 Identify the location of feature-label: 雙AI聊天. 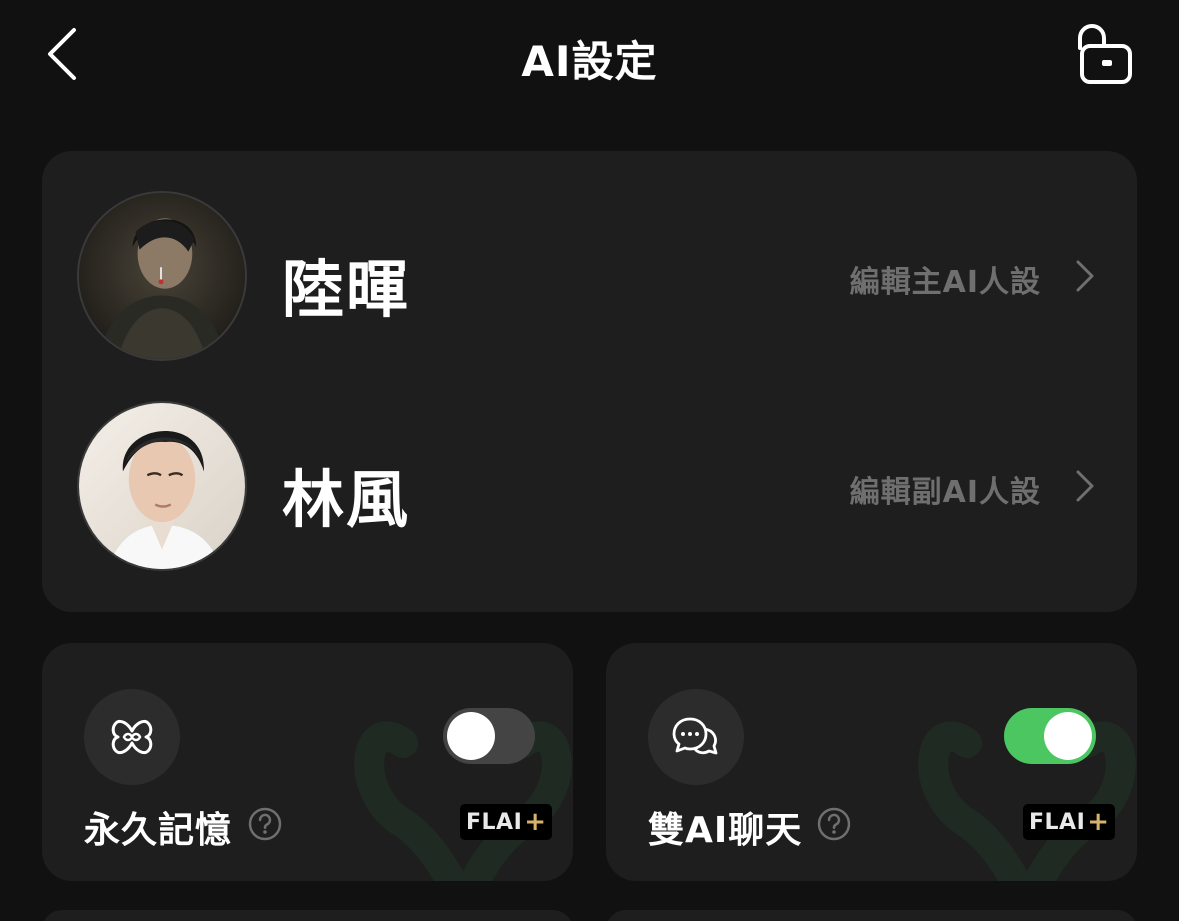
(725, 830).